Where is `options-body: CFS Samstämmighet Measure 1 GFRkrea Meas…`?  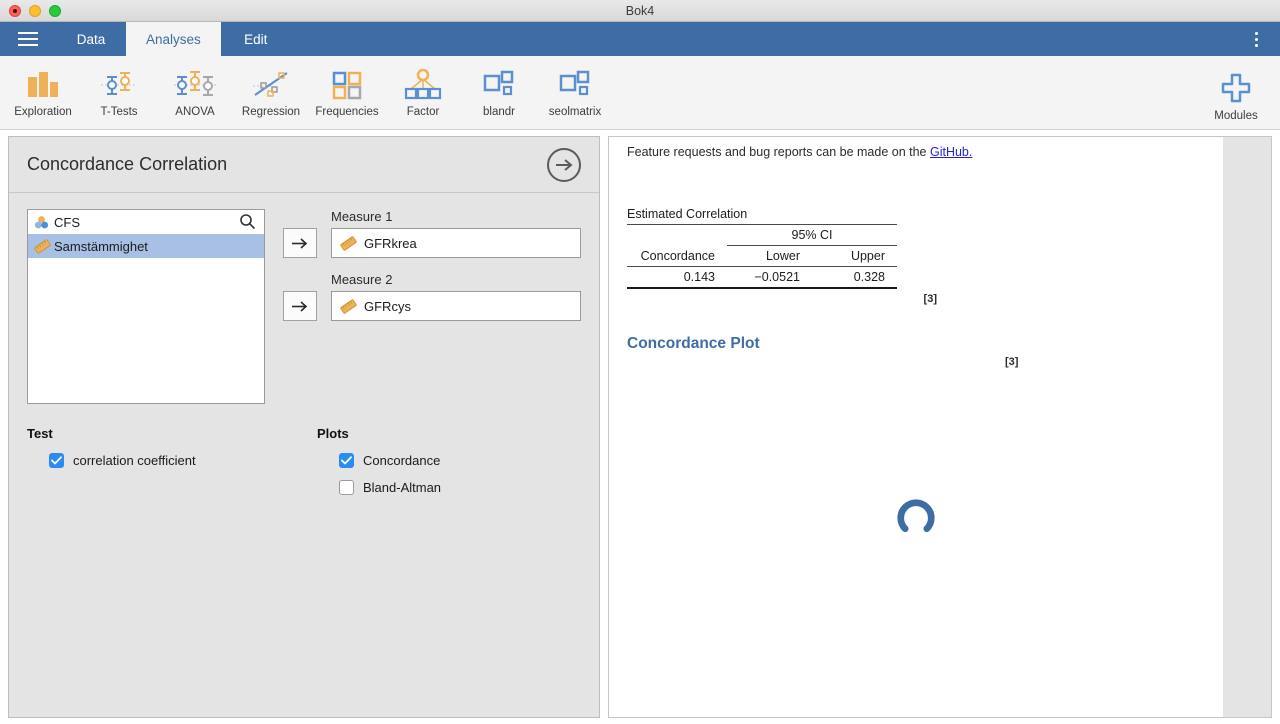
options-body: CFS Samstämmighet Measure 1 GFRkrea Meas… is located at coordinates (304, 298).